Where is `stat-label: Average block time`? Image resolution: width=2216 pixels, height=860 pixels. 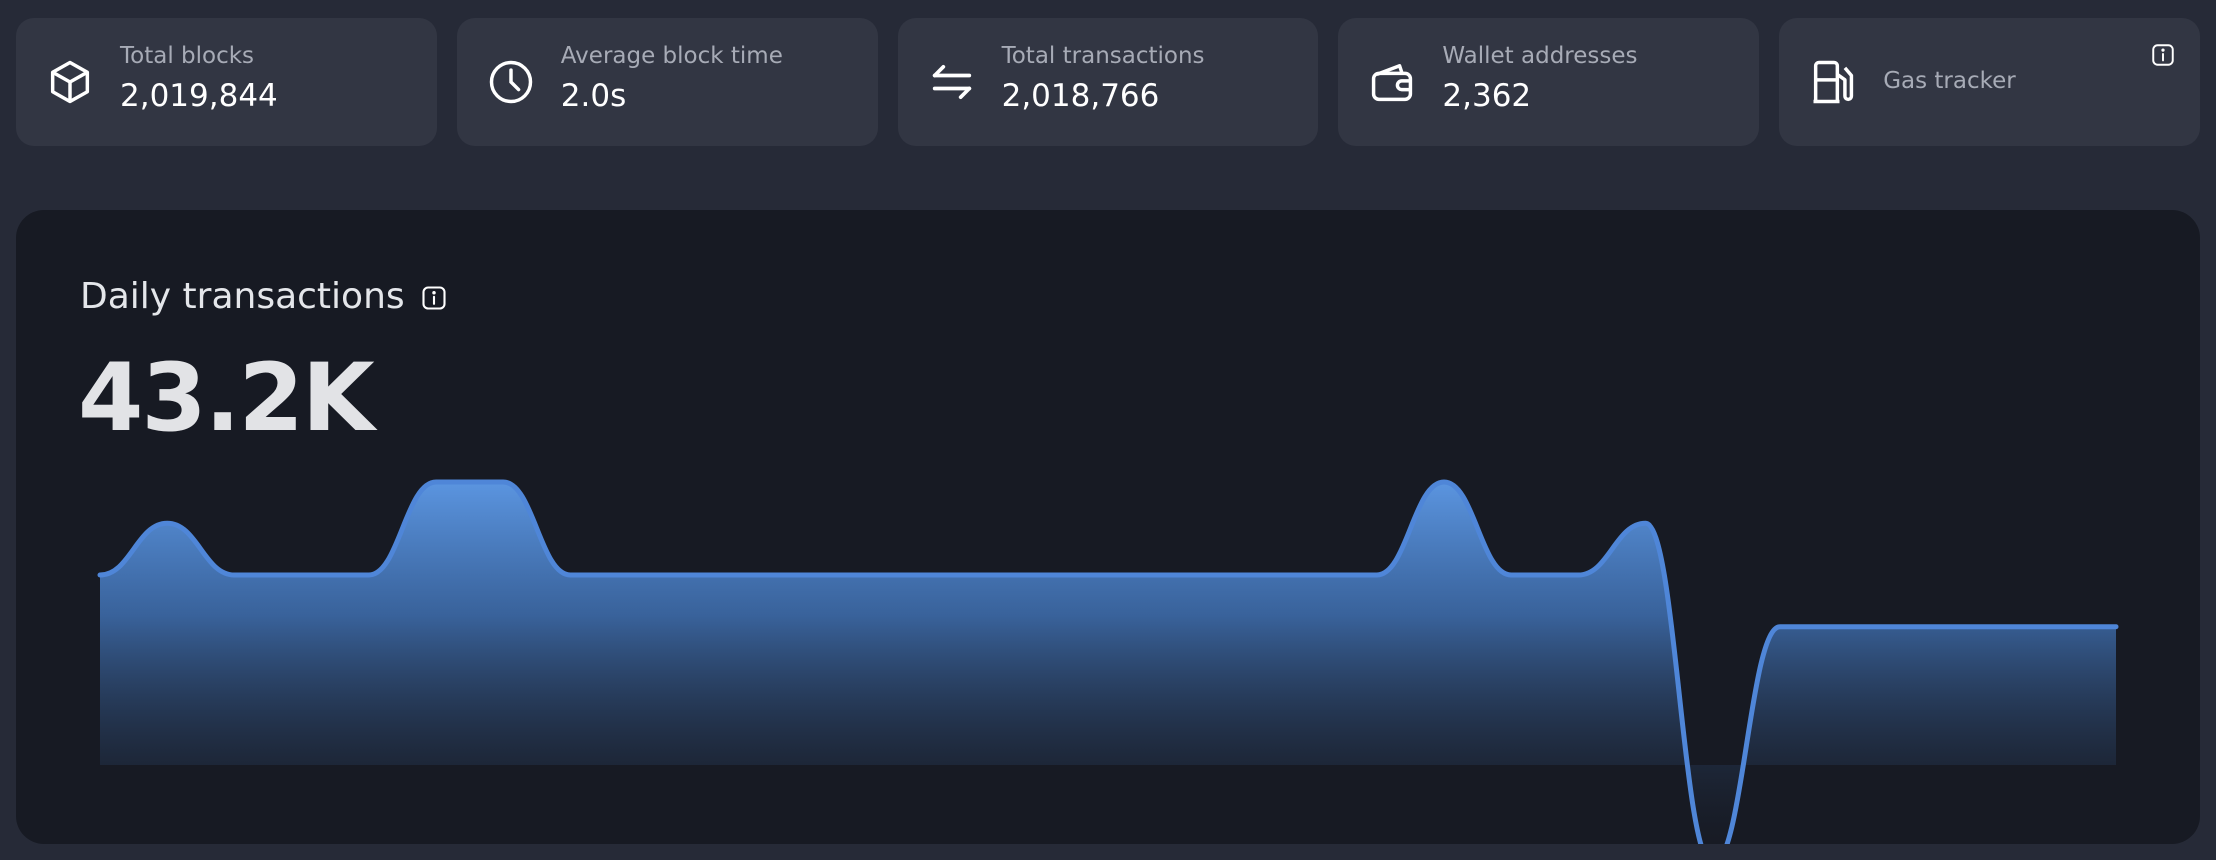
stat-label: Average block time is located at coordinates (671, 56).